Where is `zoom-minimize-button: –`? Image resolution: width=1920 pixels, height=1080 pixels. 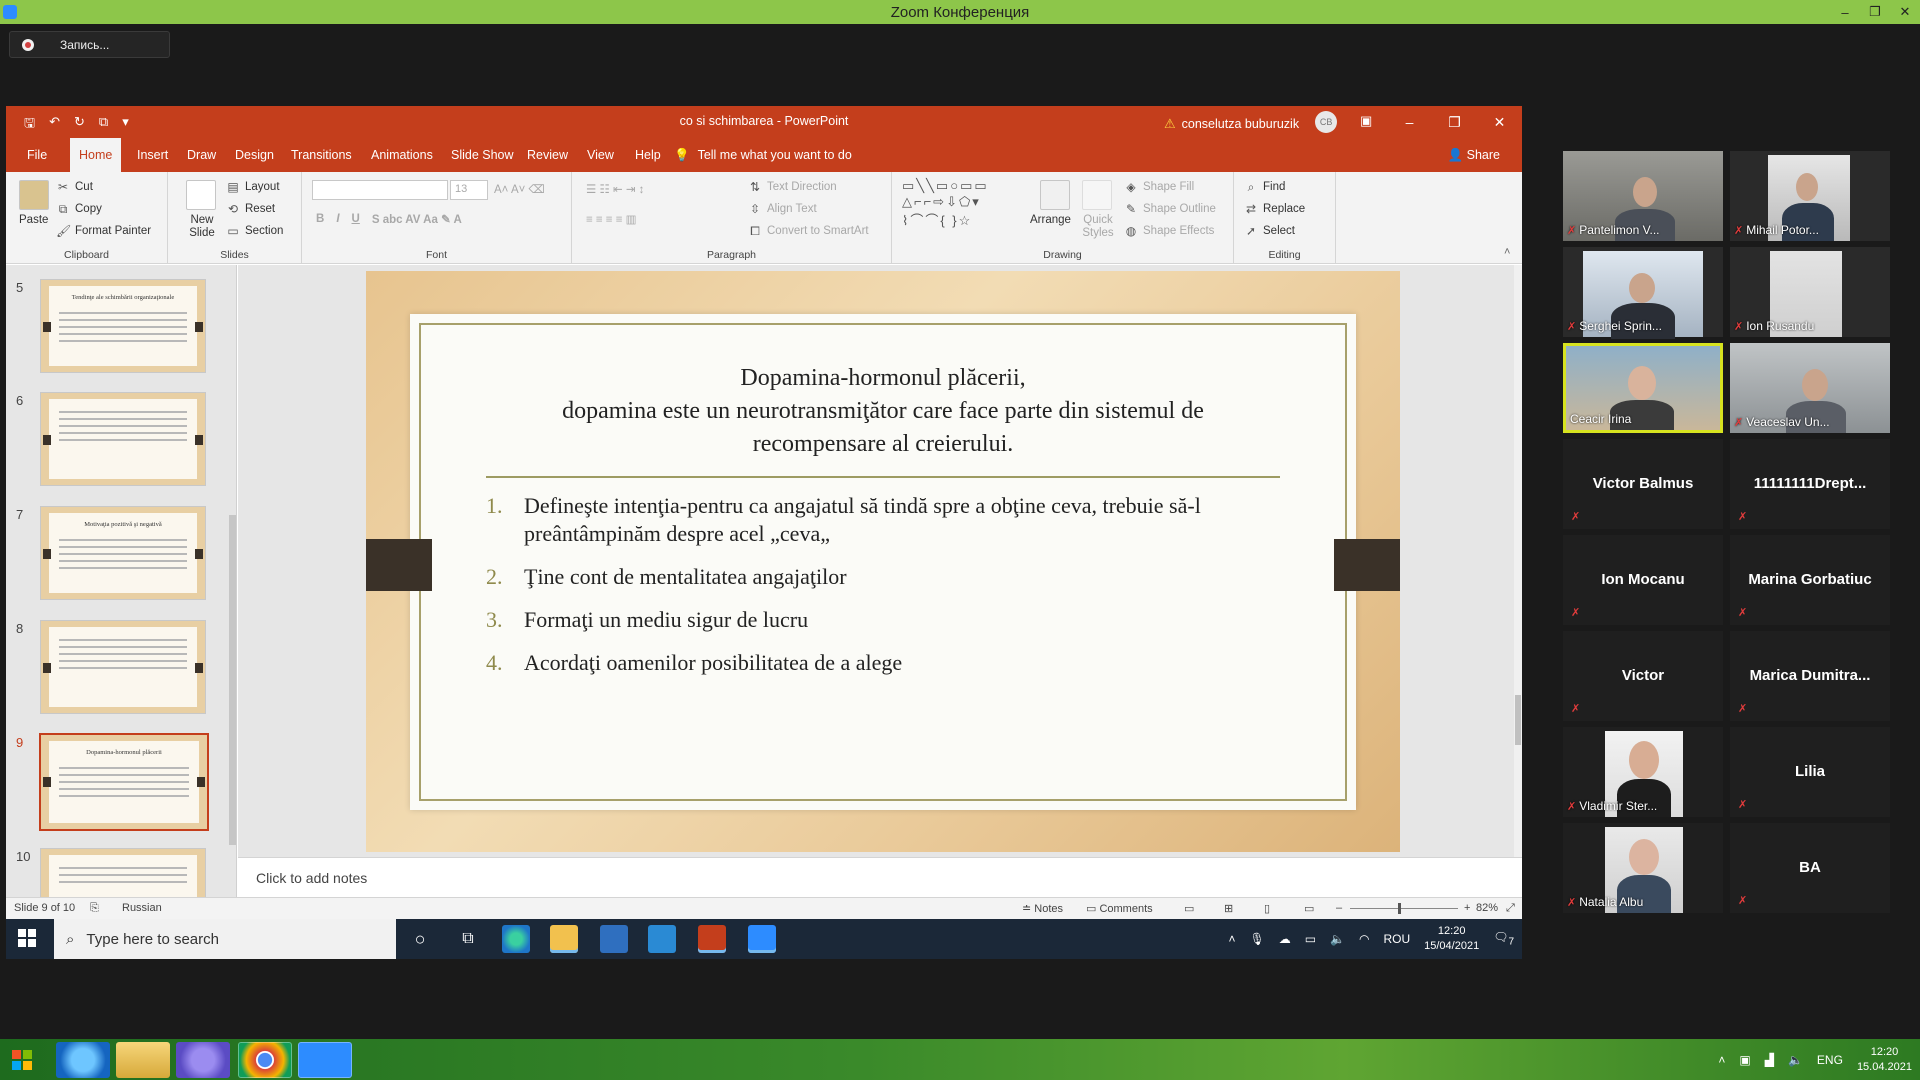
zoom-minimize-button: – is located at coordinates (1845, 12).